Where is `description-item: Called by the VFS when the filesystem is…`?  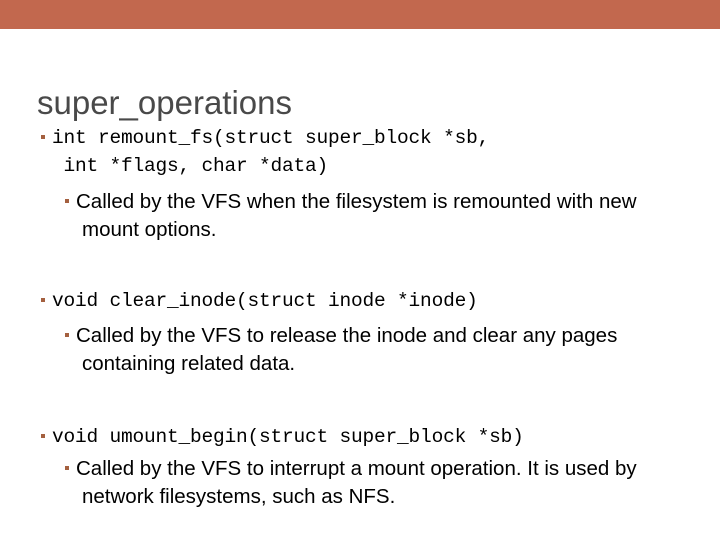
description-item: Called by the VFS when the filesystem is… is located at coordinates (360, 216).